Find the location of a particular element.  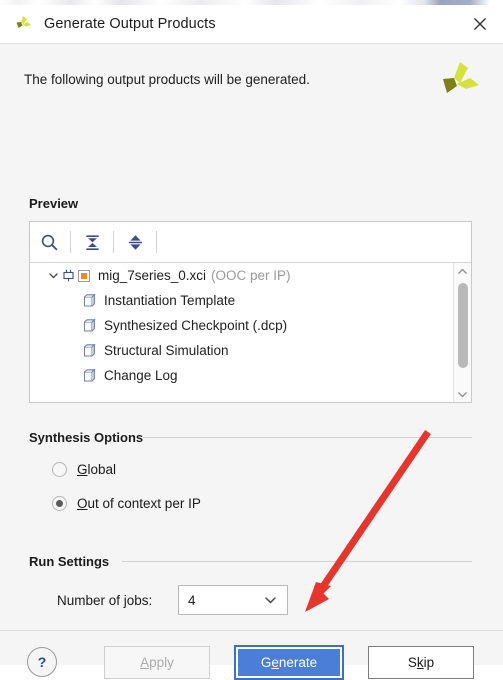

tree-node-label: Change Log is located at coordinates (141, 375).